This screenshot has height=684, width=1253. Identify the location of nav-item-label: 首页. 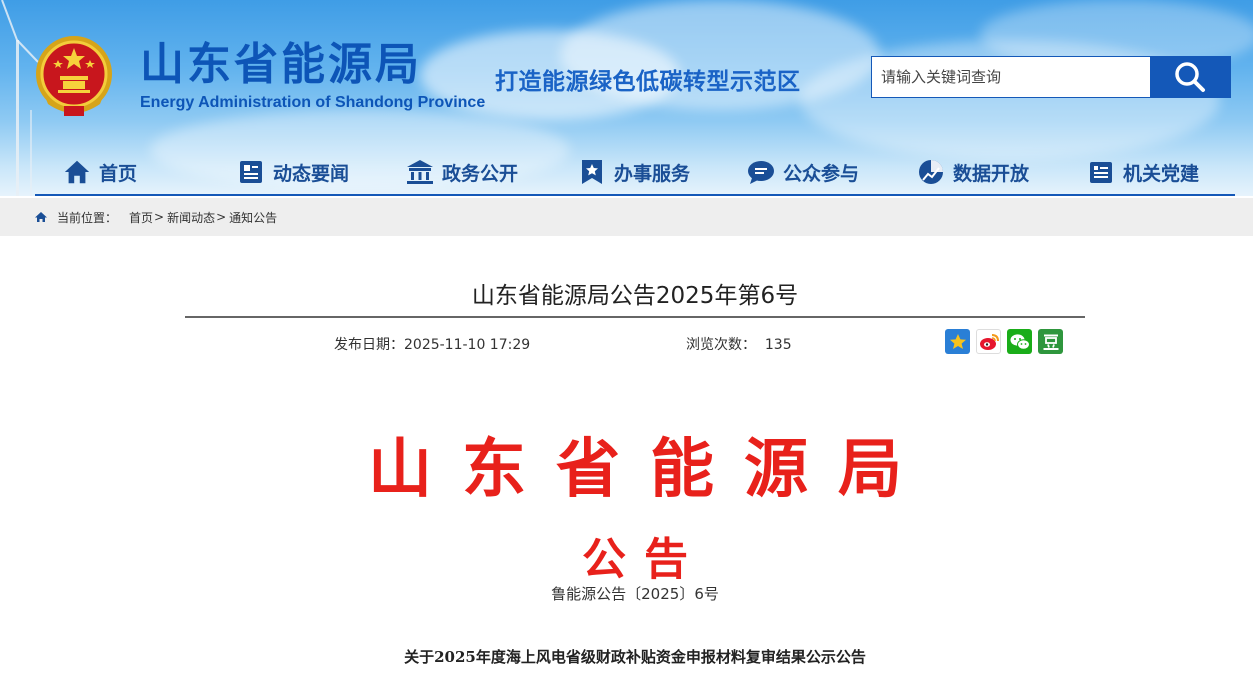
(118, 173).